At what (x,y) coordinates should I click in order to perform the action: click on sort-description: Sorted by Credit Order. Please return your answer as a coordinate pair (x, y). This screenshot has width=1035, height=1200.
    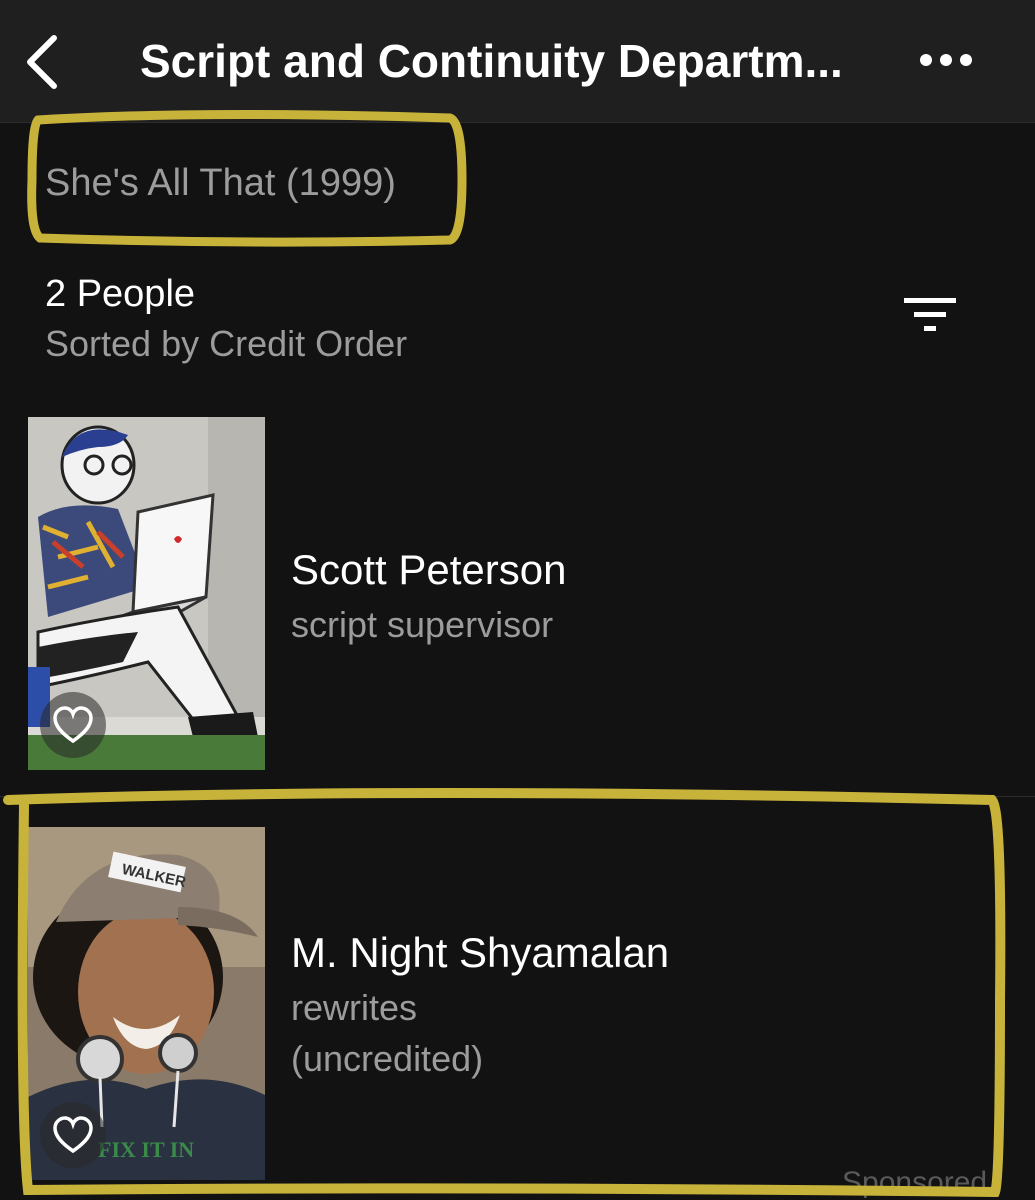
    Looking at the image, I should click on (226, 343).